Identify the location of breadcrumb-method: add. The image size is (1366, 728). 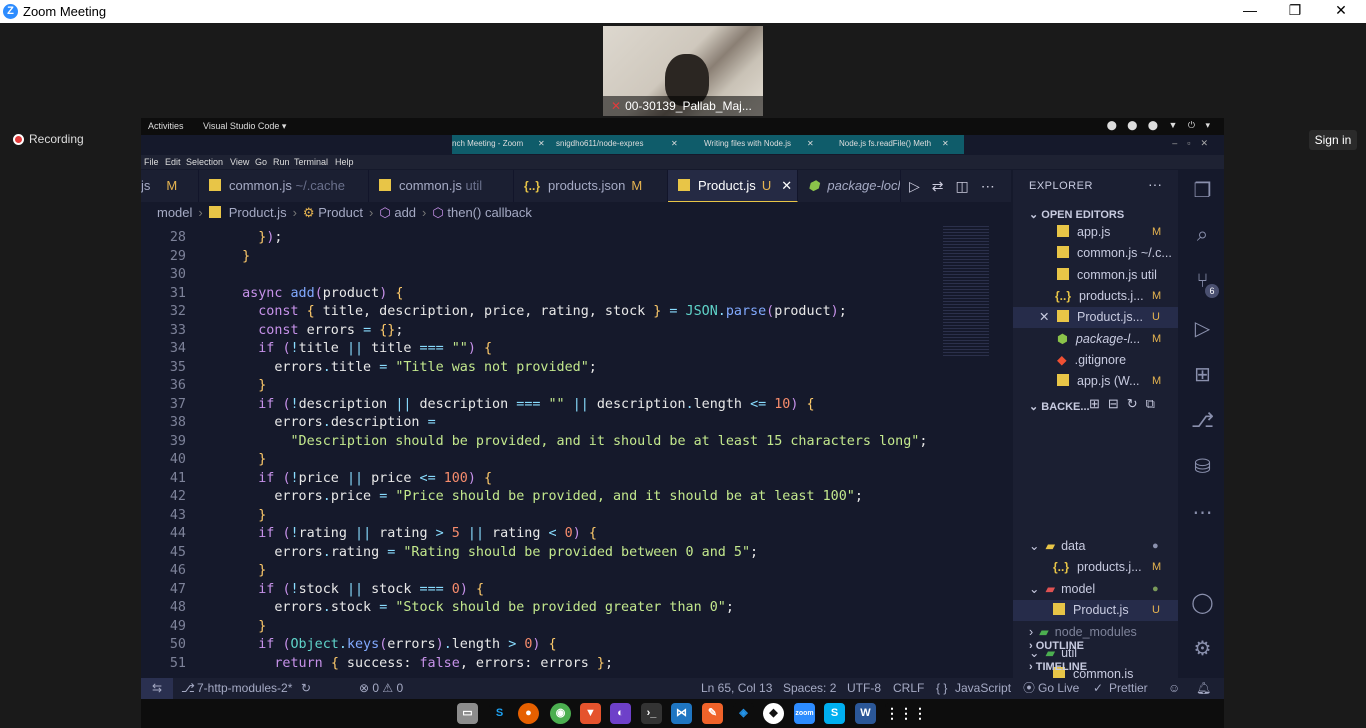
(405, 212).